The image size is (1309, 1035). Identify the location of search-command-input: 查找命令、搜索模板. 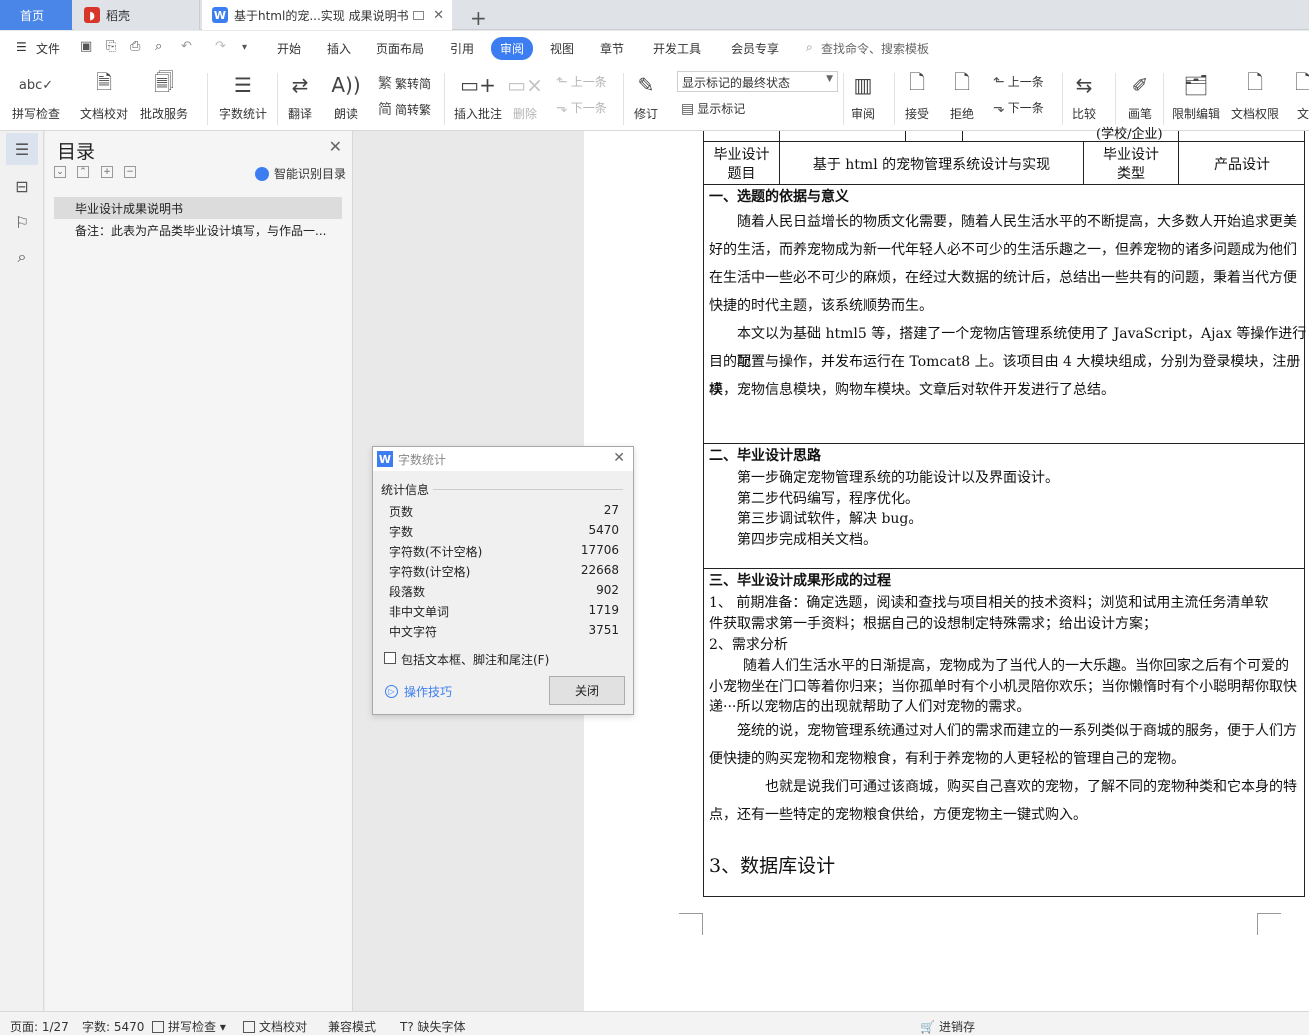
(875, 48).